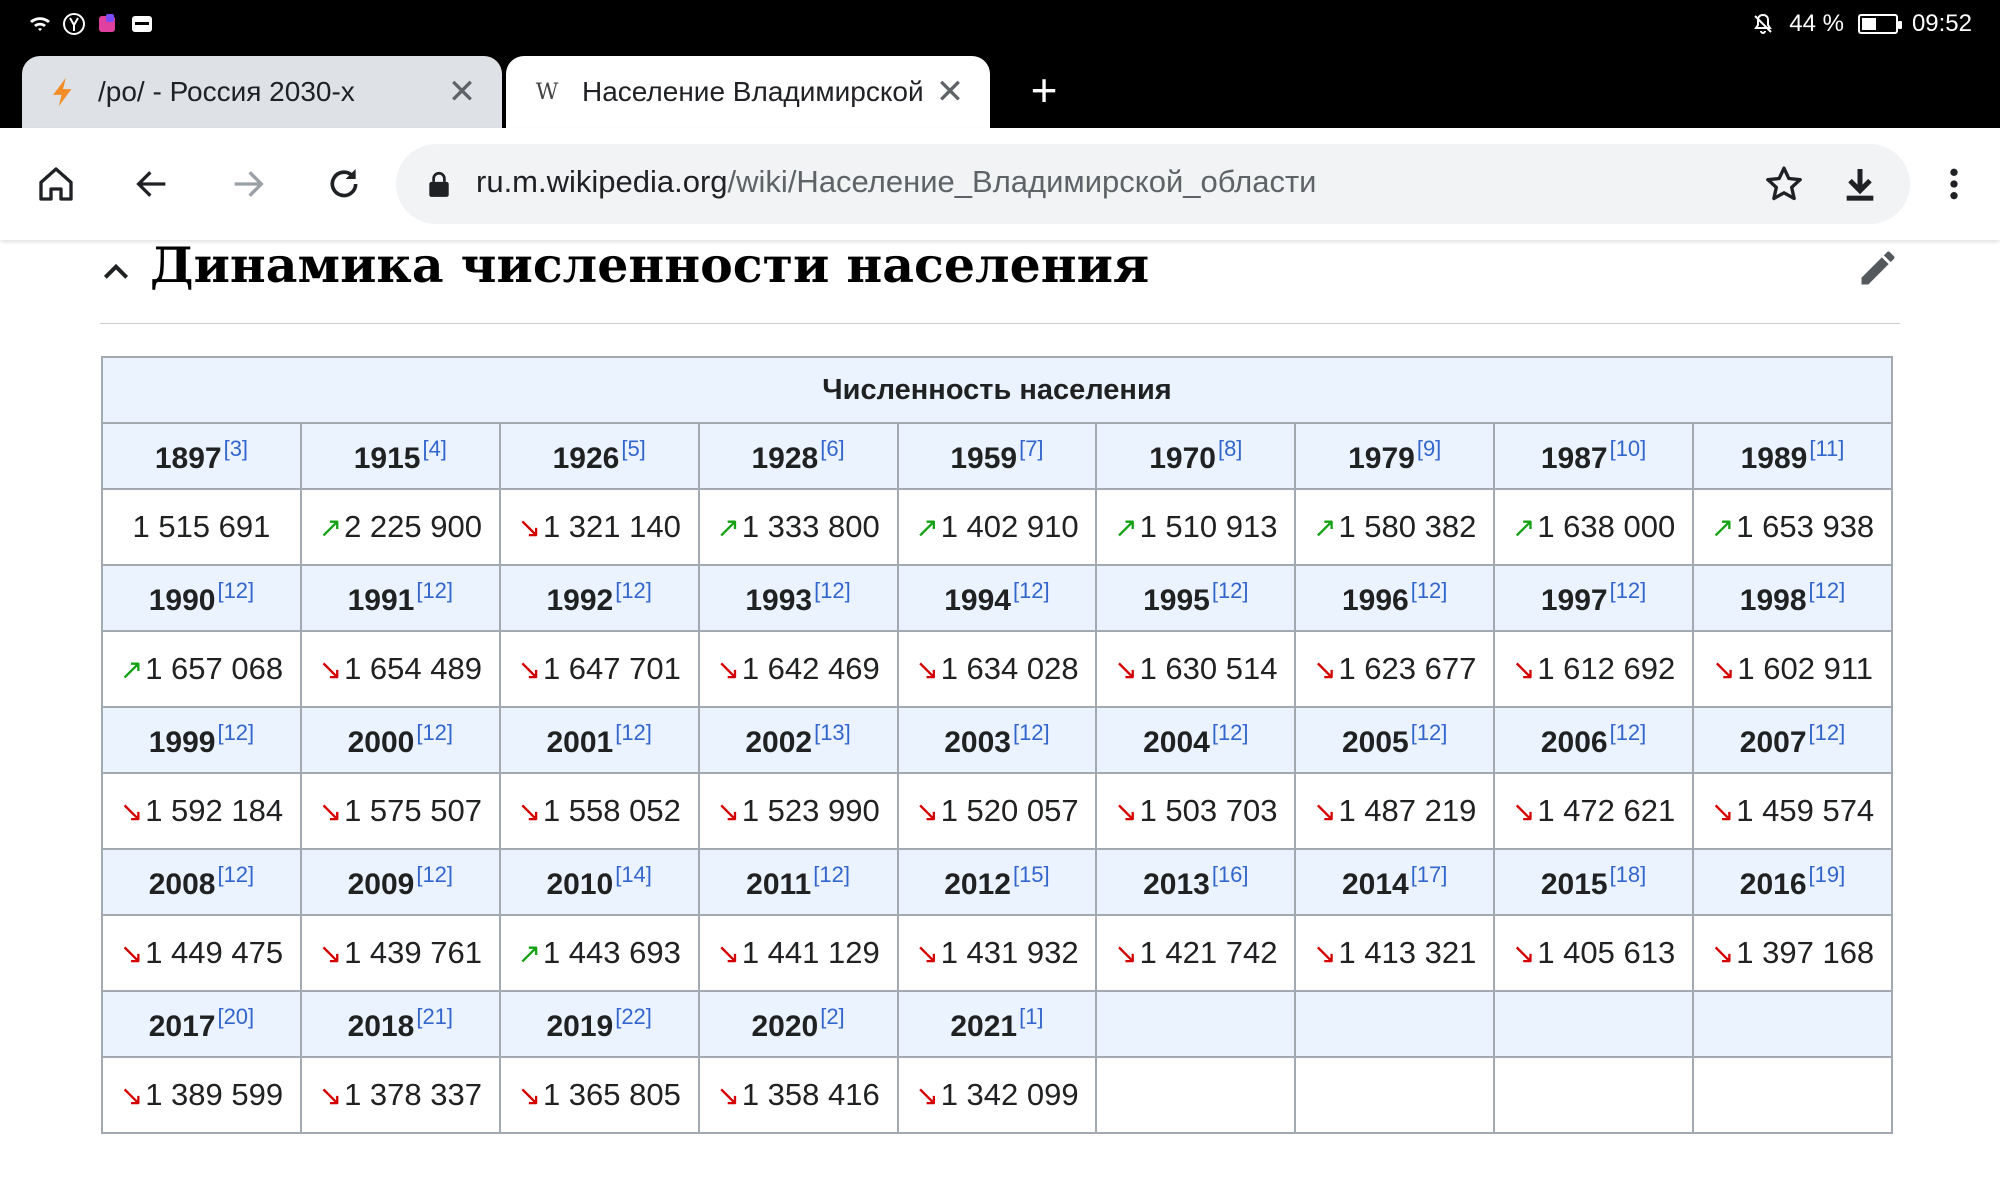  What do you see at coordinates (611, 952) in the screenshot?
I see `population-value: 1 443 693` at bounding box center [611, 952].